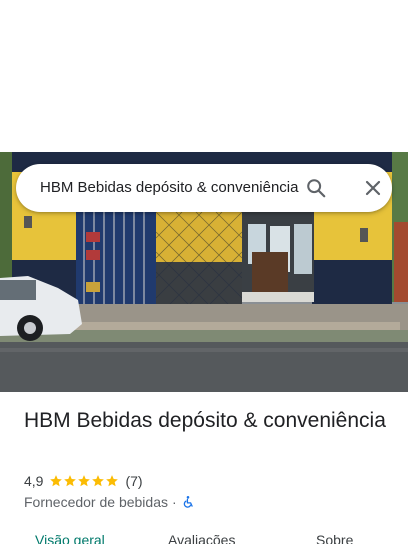 Image resolution: width=408 pixels, height=544 pixels. What do you see at coordinates (205, 420) in the screenshot?
I see `place-title: HBM Bebidas depósito & conveniência` at bounding box center [205, 420].